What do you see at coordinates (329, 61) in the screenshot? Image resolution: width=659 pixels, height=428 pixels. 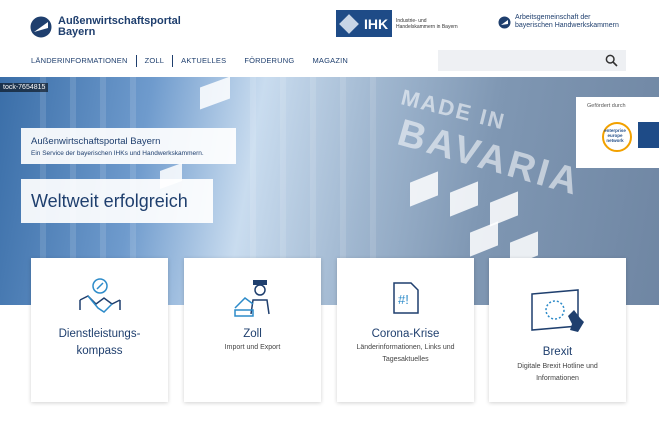 I see `nav-magazin: MAGAZIN` at bounding box center [329, 61].